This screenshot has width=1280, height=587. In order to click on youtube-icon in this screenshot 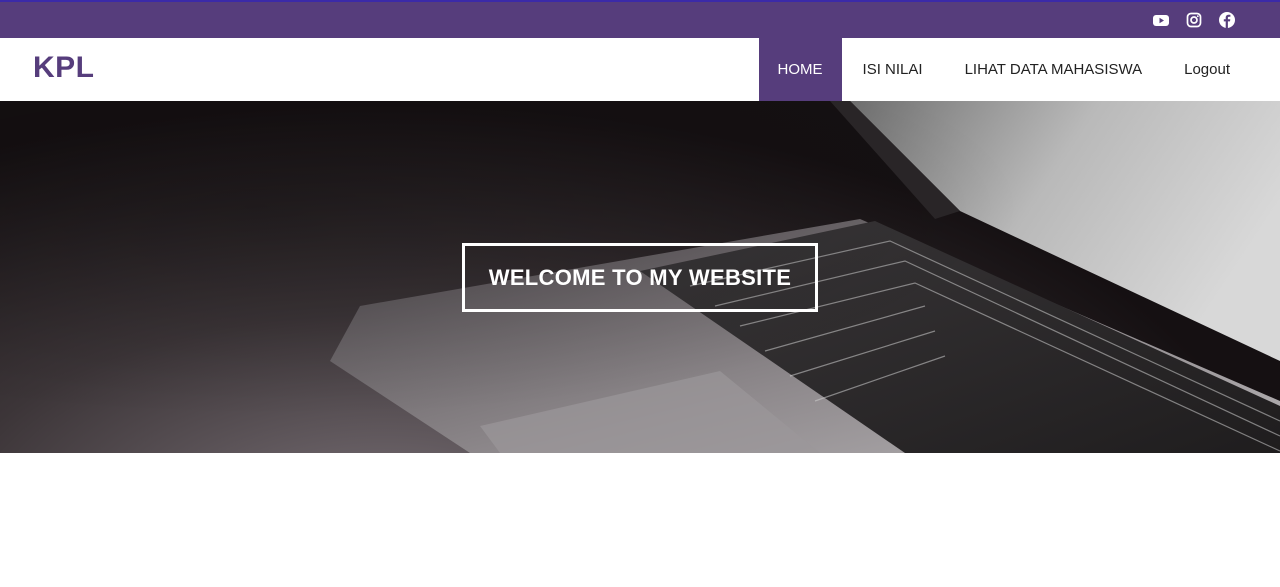, I will do `click(1161, 20)`.